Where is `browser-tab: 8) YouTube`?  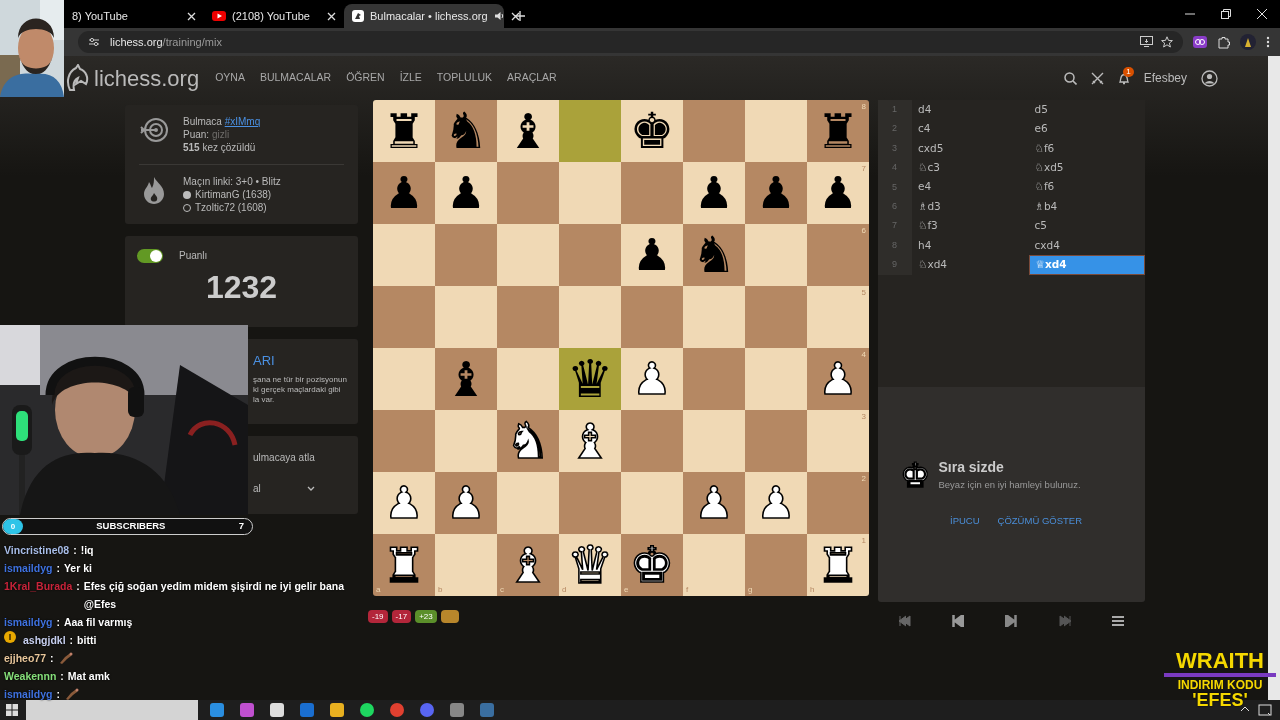
browser-tab: 8) YouTube is located at coordinates (134, 16).